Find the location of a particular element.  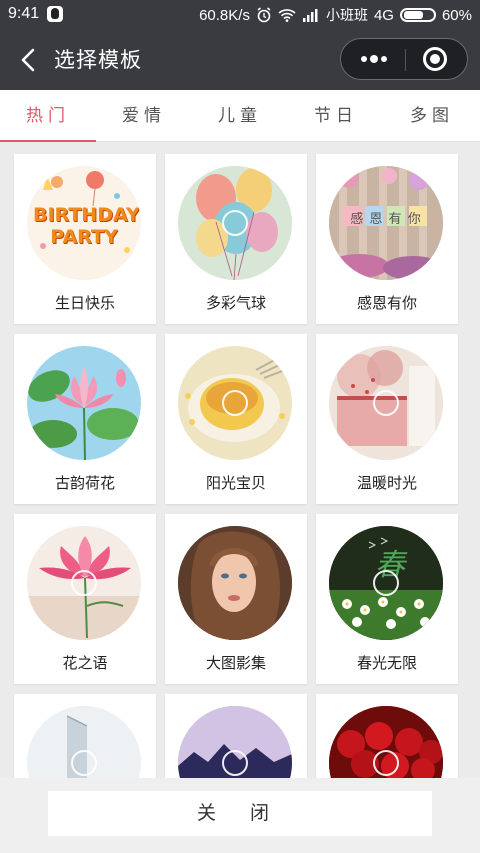

status-bar: 9:41 60.8K/s 小班班 4G 60% is located at coordinates (240, 15).